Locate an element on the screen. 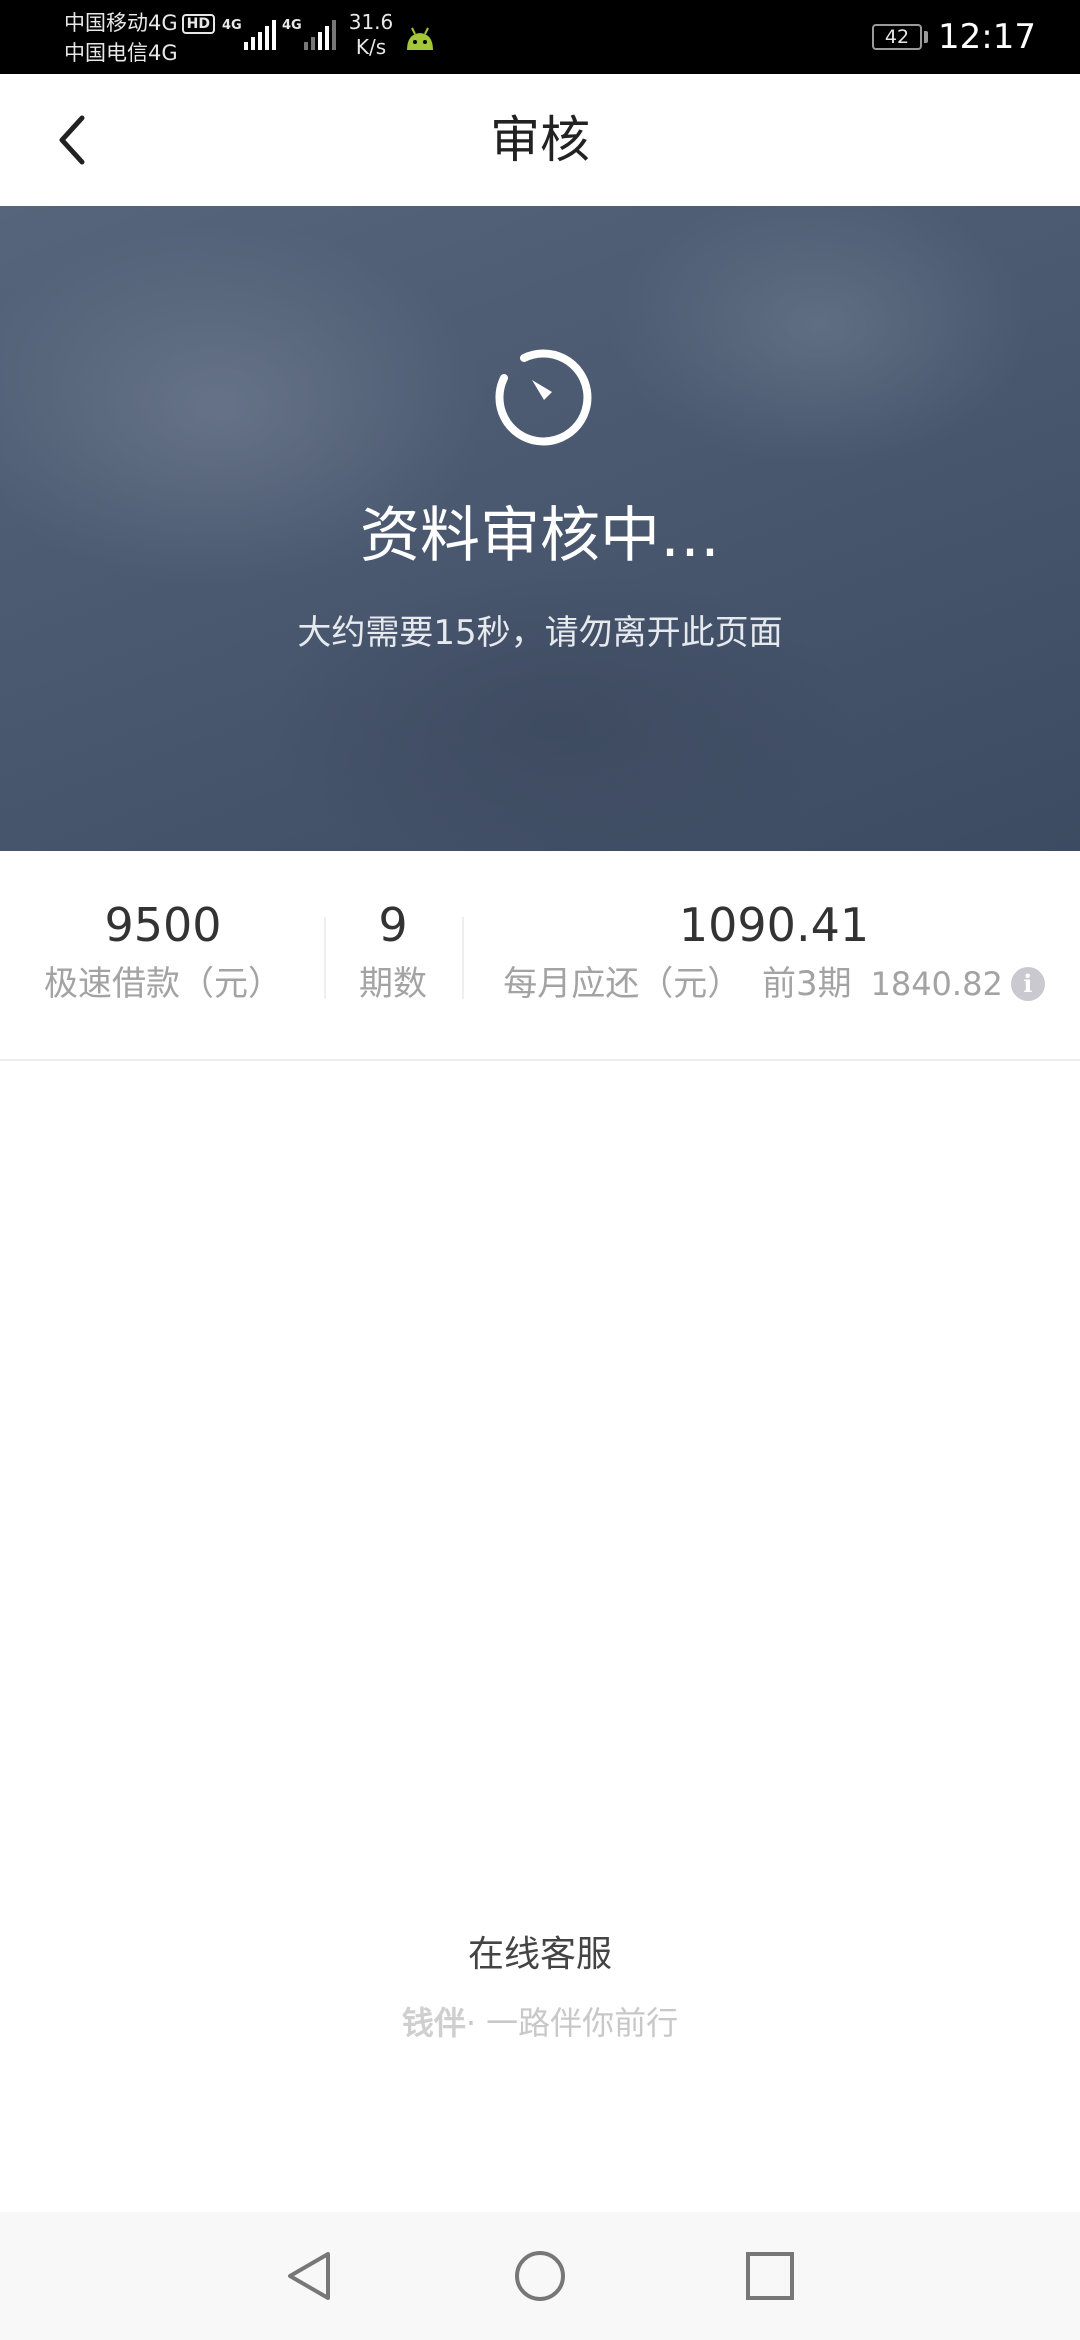 The image size is (1080, 2340). network-speed-unit: K/s is located at coordinates (371, 47).